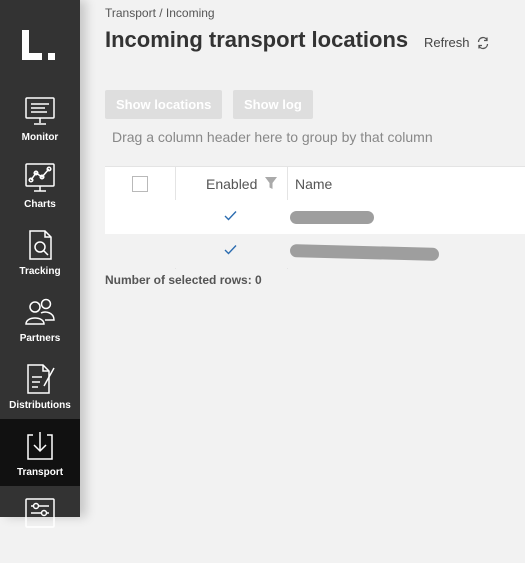 This screenshot has width=525, height=563. Describe the element at coordinates (40, 204) in the screenshot. I see `sidebar-item-label: Charts` at that location.